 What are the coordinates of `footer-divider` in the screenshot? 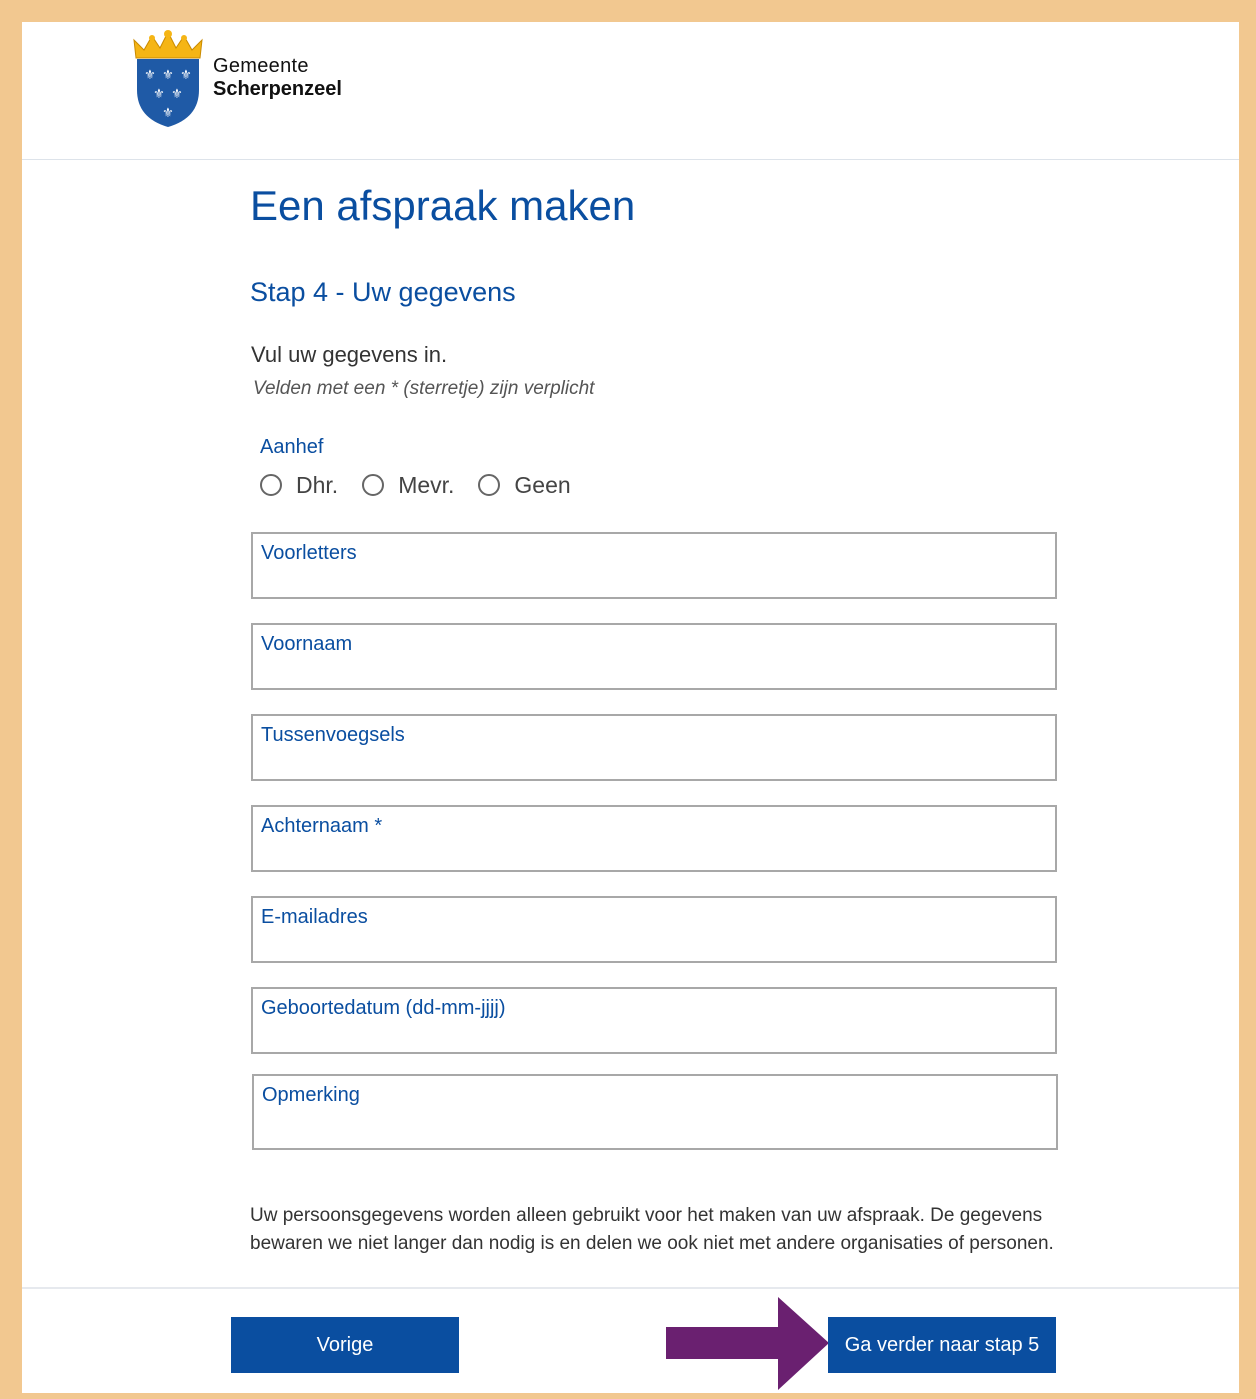 It's located at (630, 1288).